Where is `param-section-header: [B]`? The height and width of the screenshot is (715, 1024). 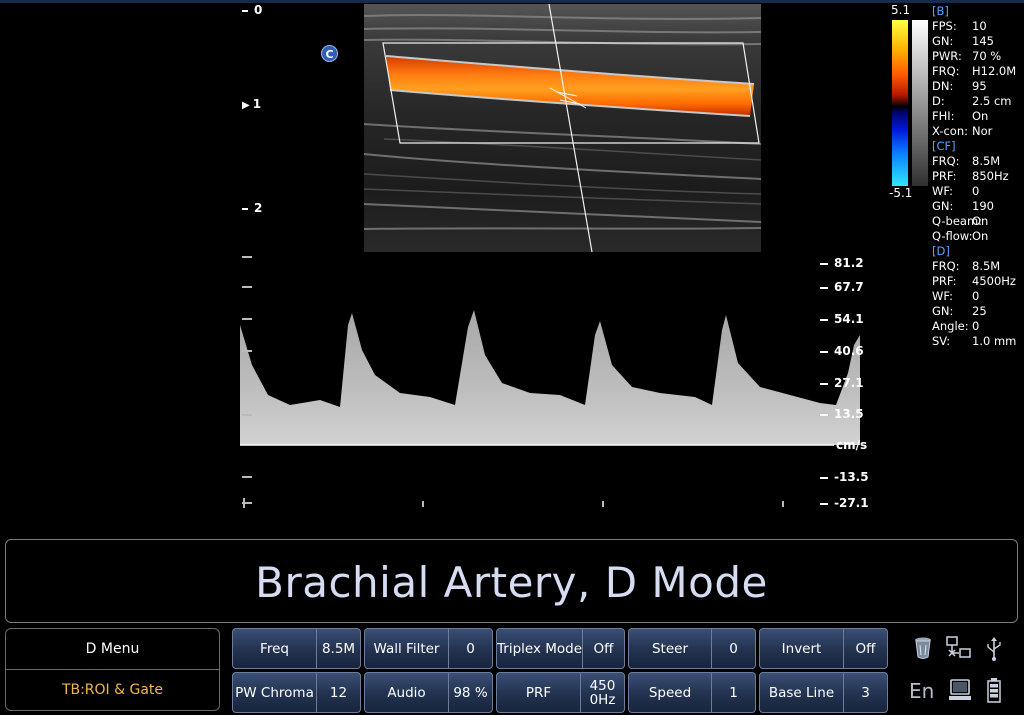 param-section-header: [B] is located at coordinates (940, 11).